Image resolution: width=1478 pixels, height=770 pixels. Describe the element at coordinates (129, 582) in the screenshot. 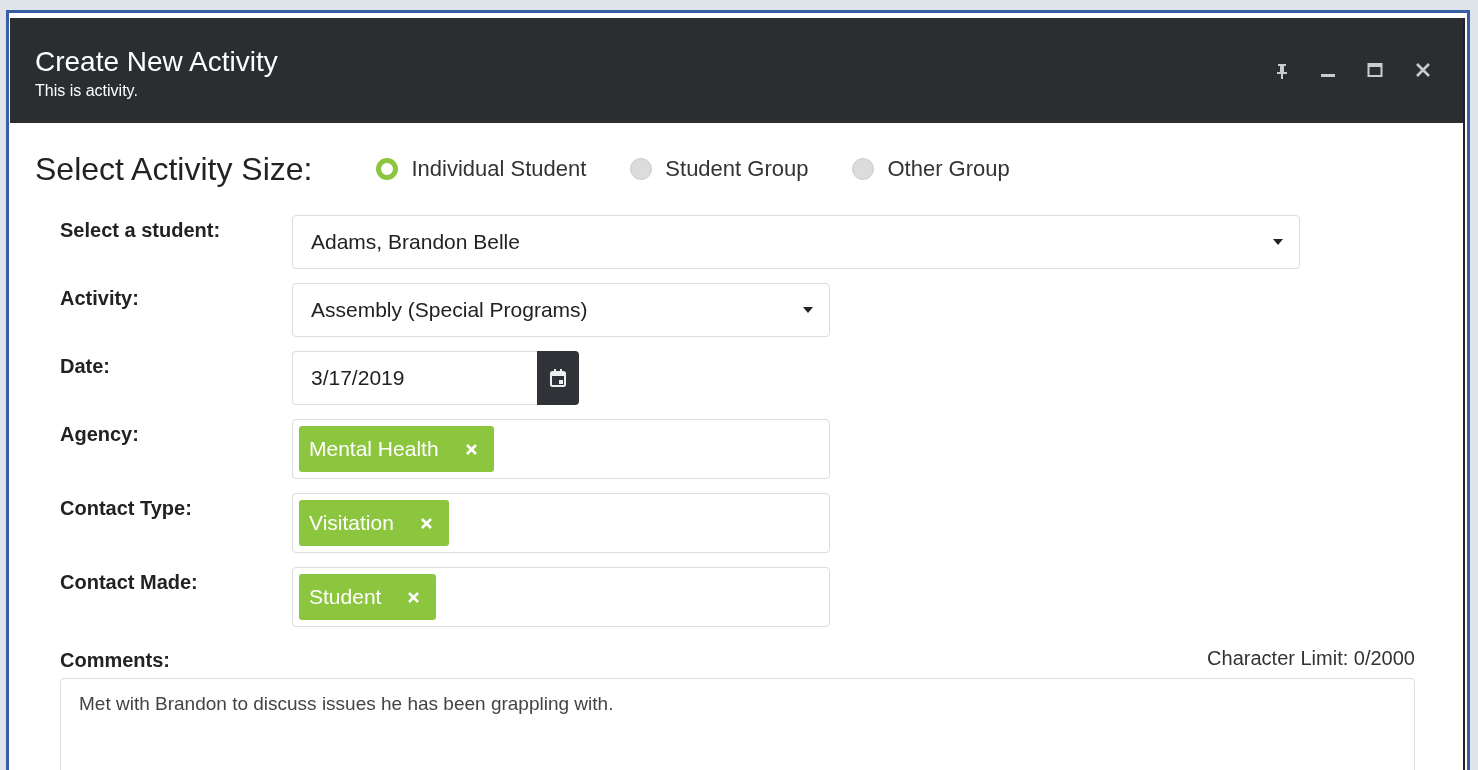

I see `field-label: Contact Made:` at that location.